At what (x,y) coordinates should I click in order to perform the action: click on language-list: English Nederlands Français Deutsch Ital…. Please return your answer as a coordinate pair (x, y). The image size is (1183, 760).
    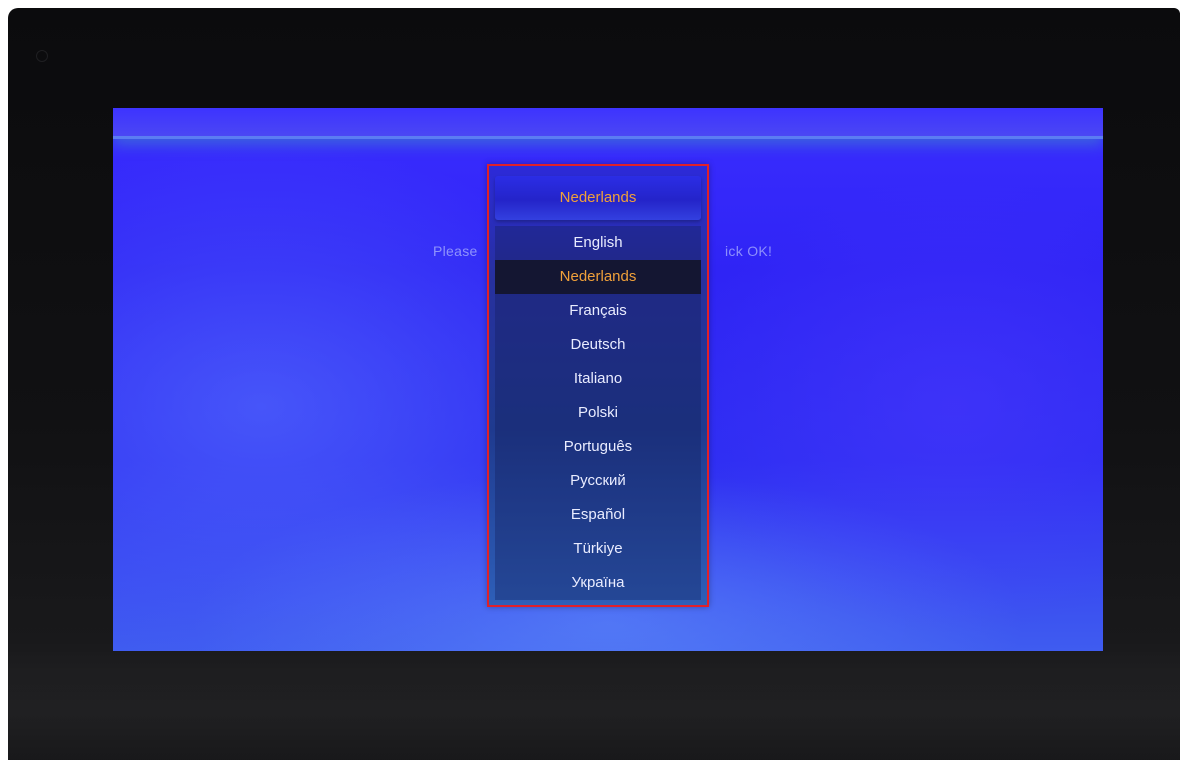
    Looking at the image, I should click on (598, 413).